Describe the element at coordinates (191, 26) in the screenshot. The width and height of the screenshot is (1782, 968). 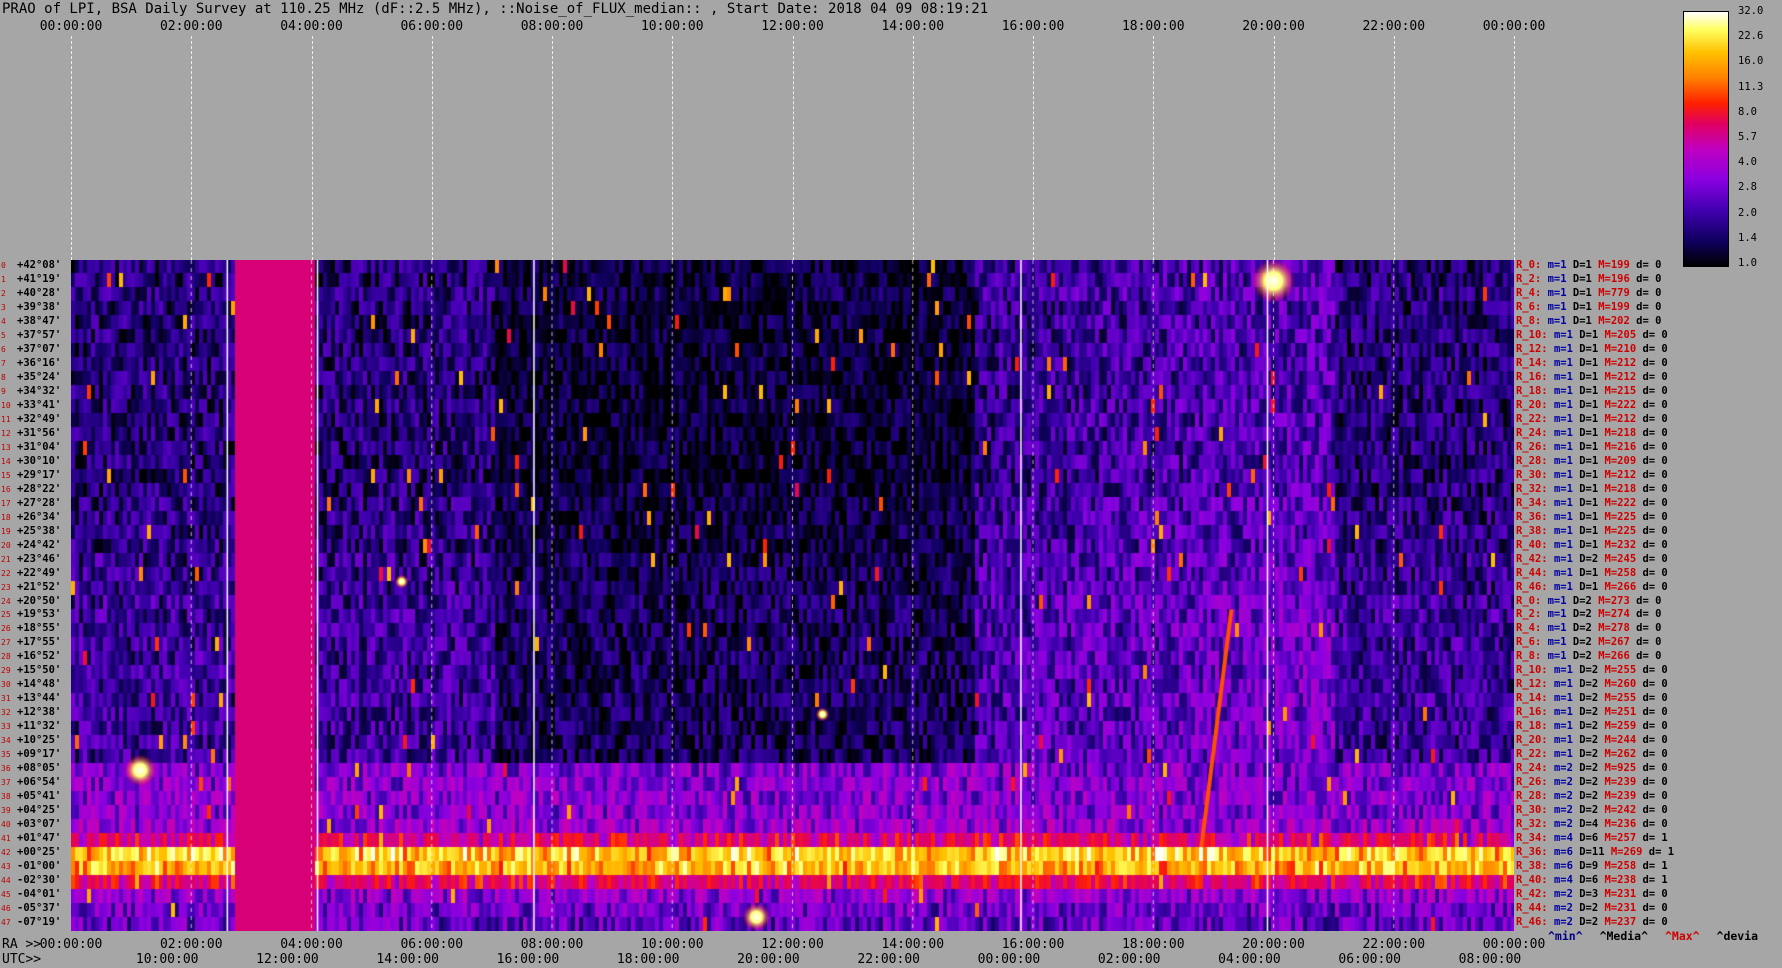
I see `top-tick: 02:00:00` at that location.